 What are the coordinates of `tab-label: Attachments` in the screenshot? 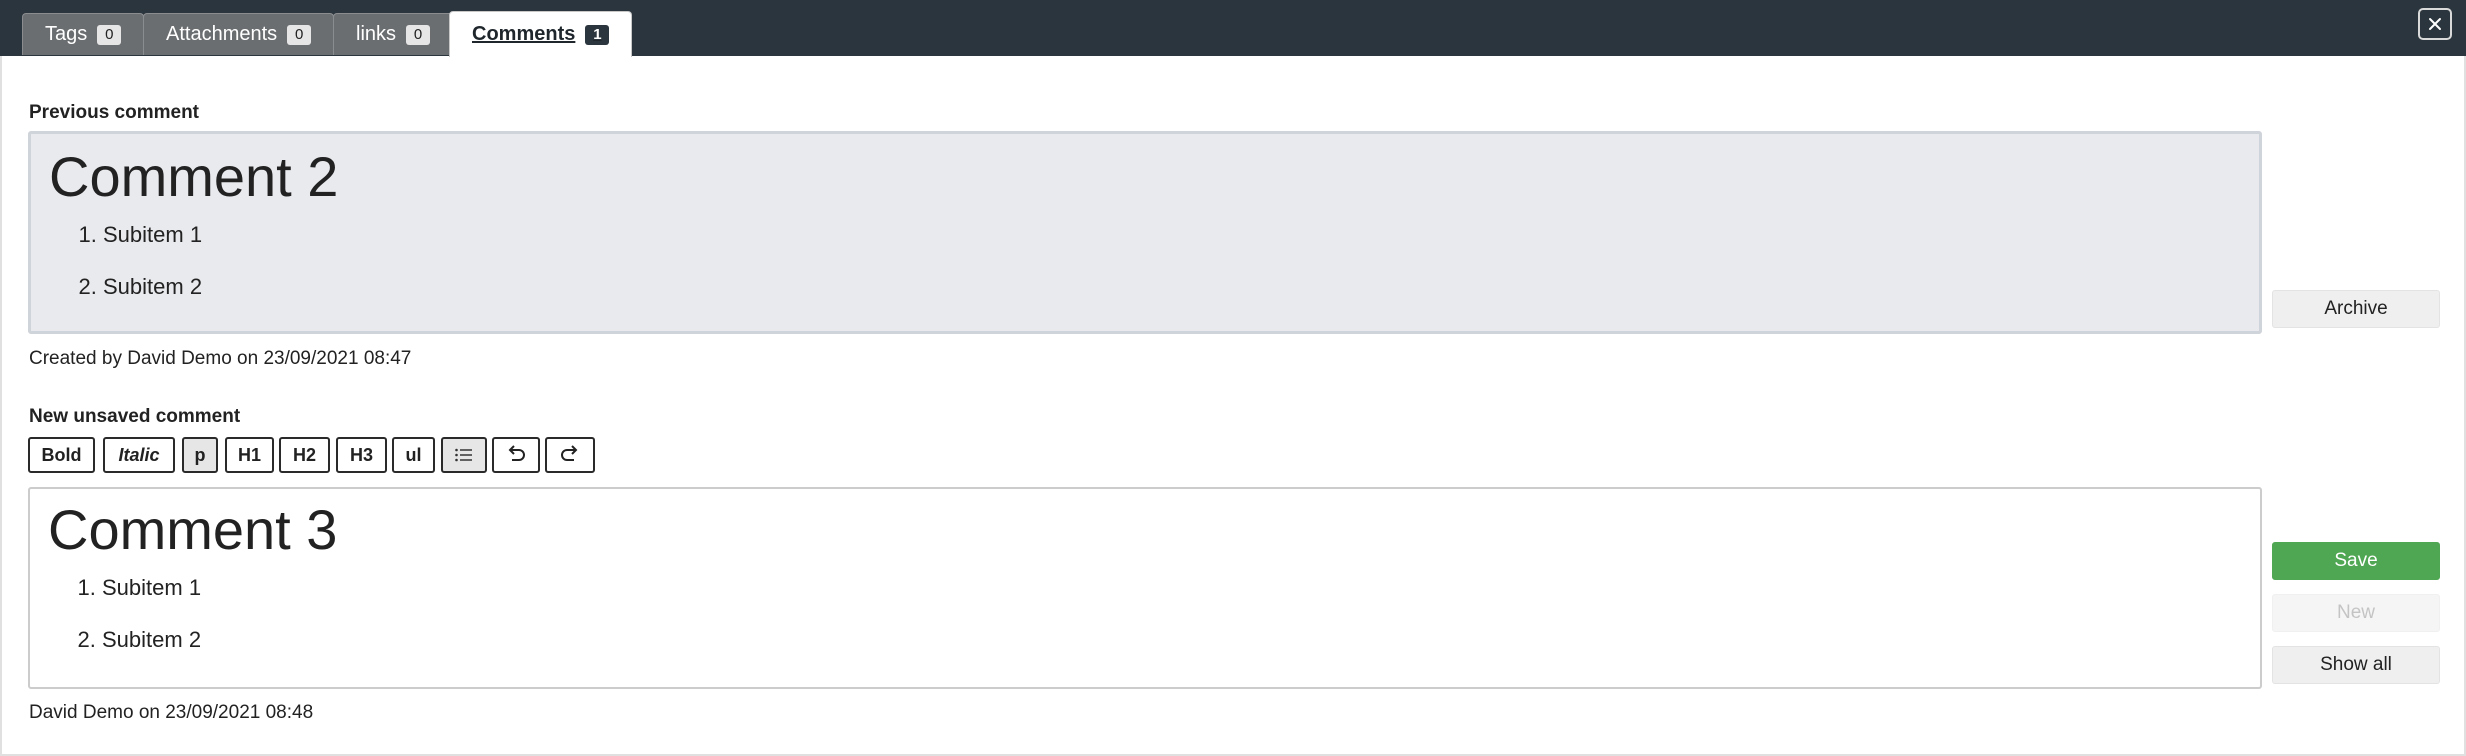 It's located at (222, 34).